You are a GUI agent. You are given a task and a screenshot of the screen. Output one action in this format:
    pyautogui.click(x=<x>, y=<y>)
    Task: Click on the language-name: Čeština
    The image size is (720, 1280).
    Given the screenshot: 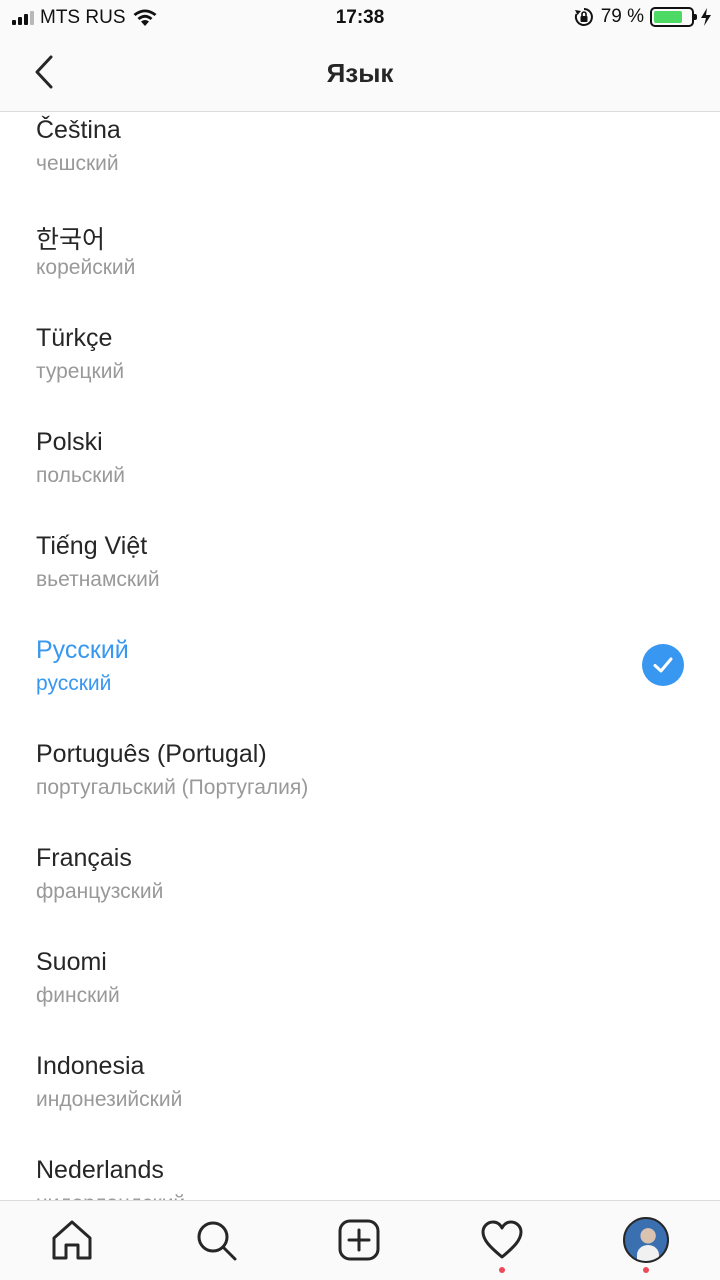 What is the action you would take?
    pyautogui.click(x=78, y=130)
    